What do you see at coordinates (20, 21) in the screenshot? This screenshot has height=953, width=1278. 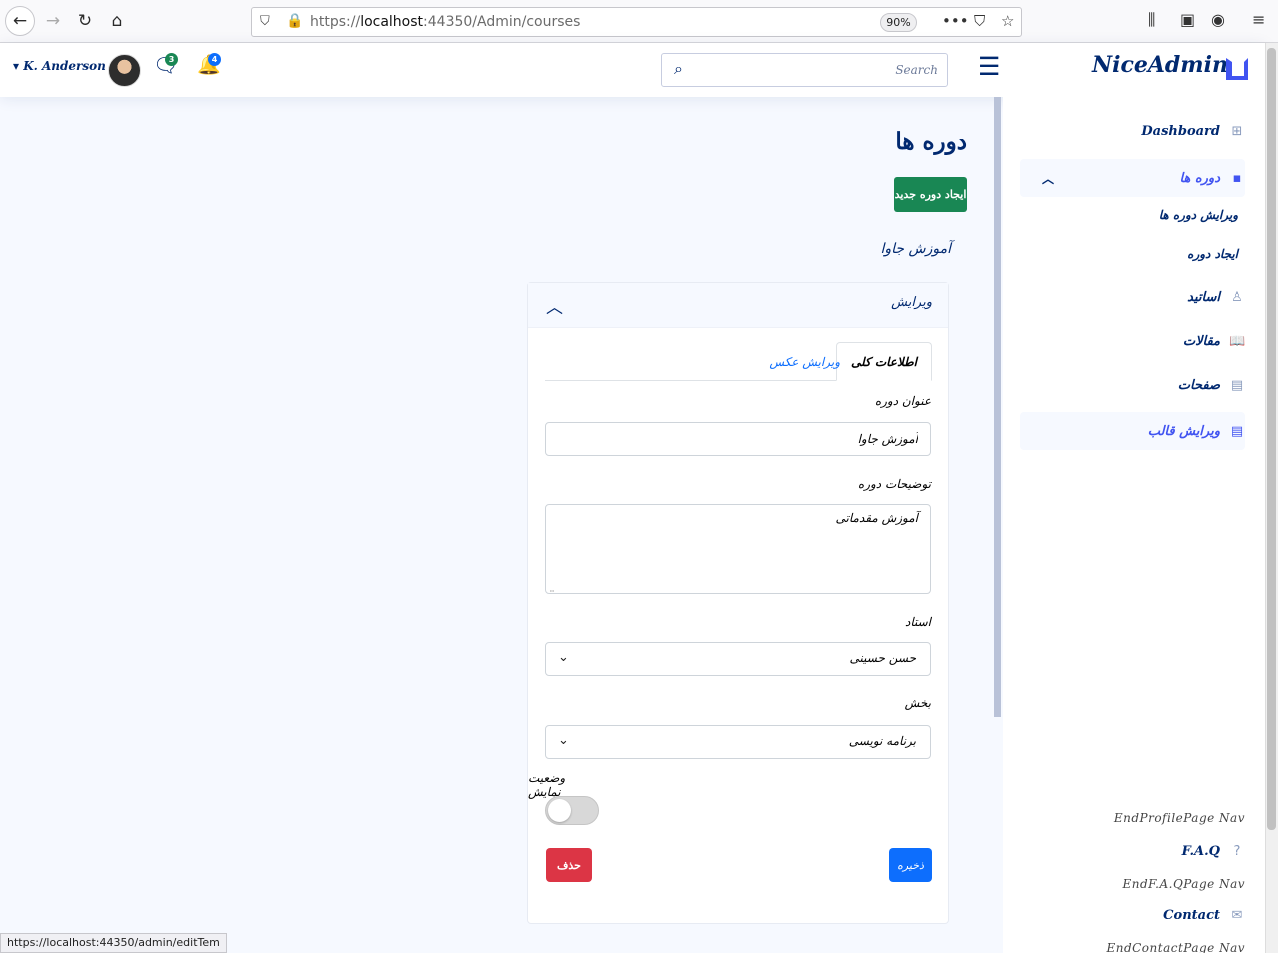 I see `back-icon: ←` at bounding box center [20, 21].